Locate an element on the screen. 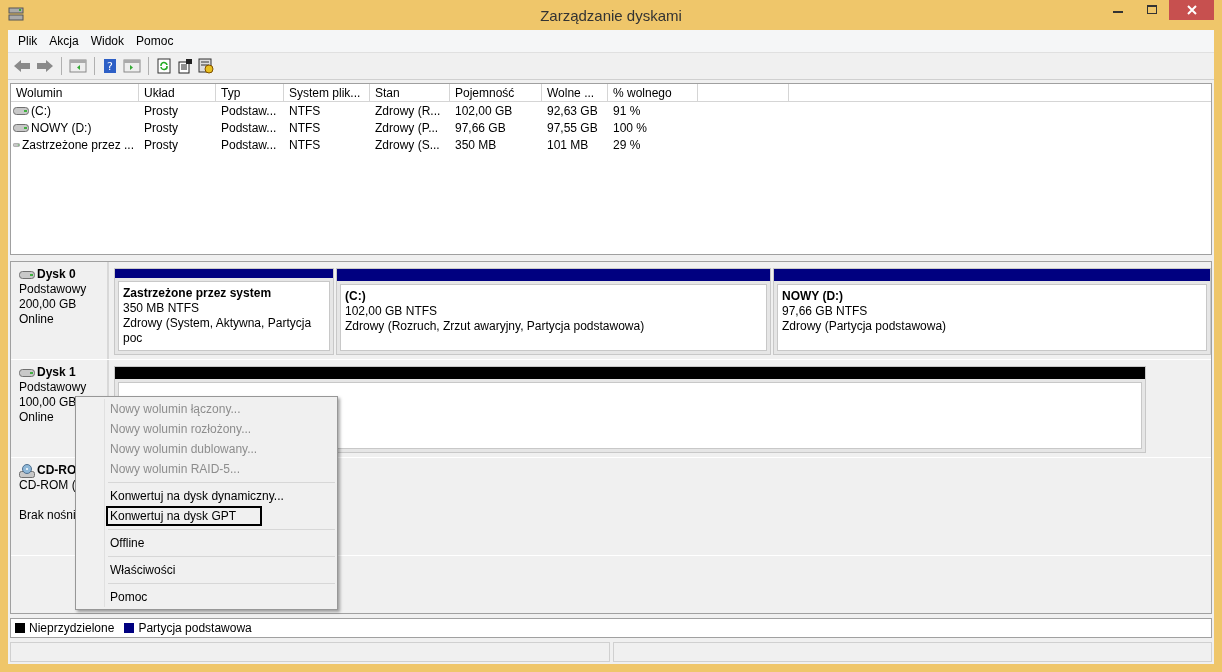 Image resolution: width=1222 pixels, height=672 pixels. table-cell: NOWY (D:) is located at coordinates (61, 127).